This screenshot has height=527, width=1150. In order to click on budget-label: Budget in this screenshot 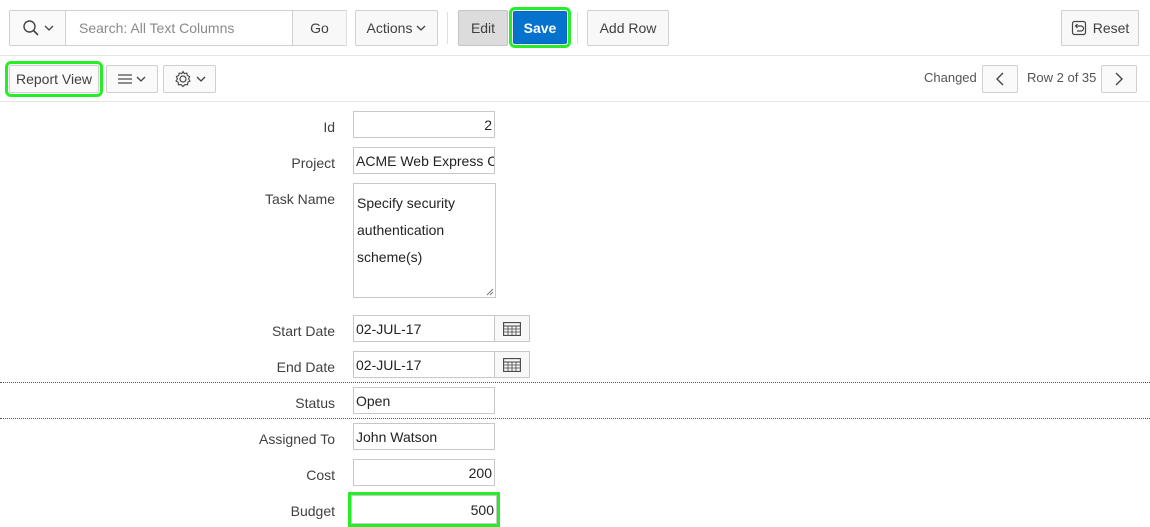, I will do `click(312, 511)`.